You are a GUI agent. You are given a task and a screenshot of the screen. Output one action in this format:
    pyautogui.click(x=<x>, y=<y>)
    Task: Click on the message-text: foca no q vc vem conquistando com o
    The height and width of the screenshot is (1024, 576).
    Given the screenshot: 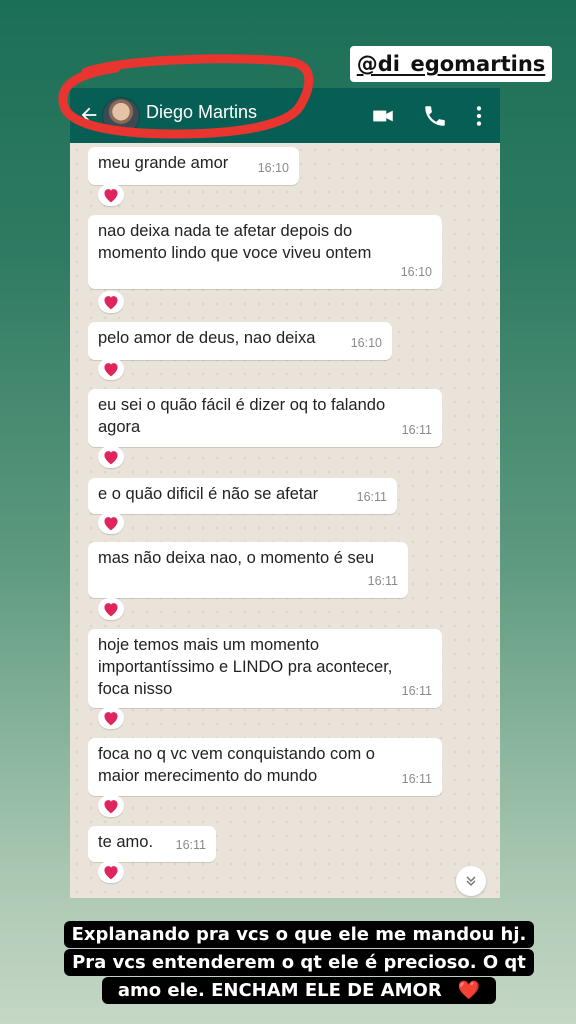 What is the action you would take?
    pyautogui.click(x=236, y=754)
    